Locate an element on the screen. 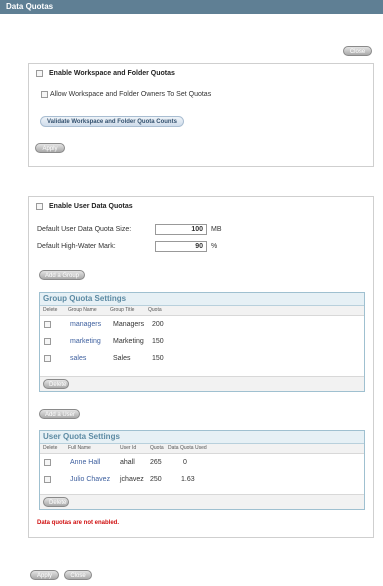  high-water-mark-unit: % is located at coordinates (214, 246).